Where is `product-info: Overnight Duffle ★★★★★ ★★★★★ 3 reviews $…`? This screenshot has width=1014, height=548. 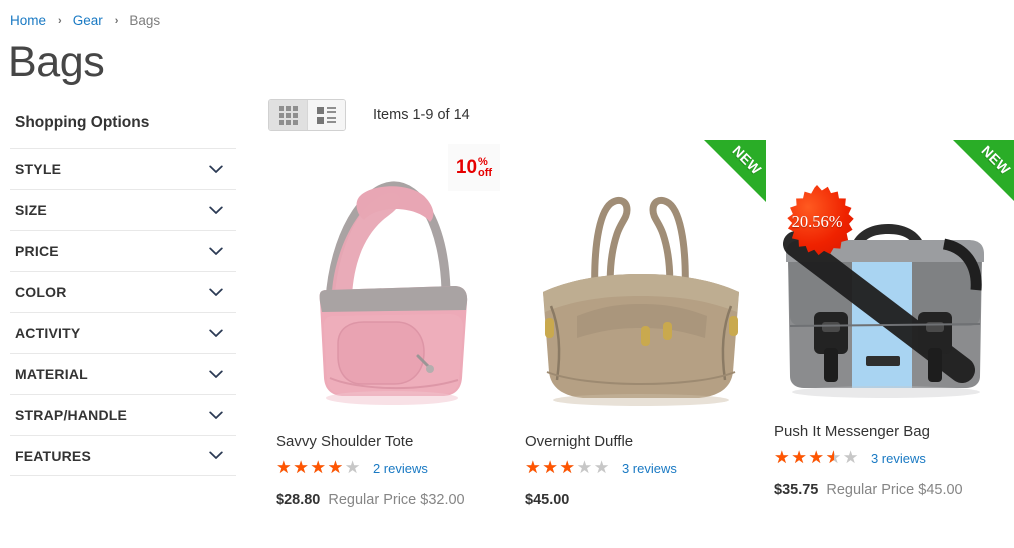
product-info: Overnight Duffle ★★★★★ ★★★★★ 3 reviews $… is located at coordinates (641, 470).